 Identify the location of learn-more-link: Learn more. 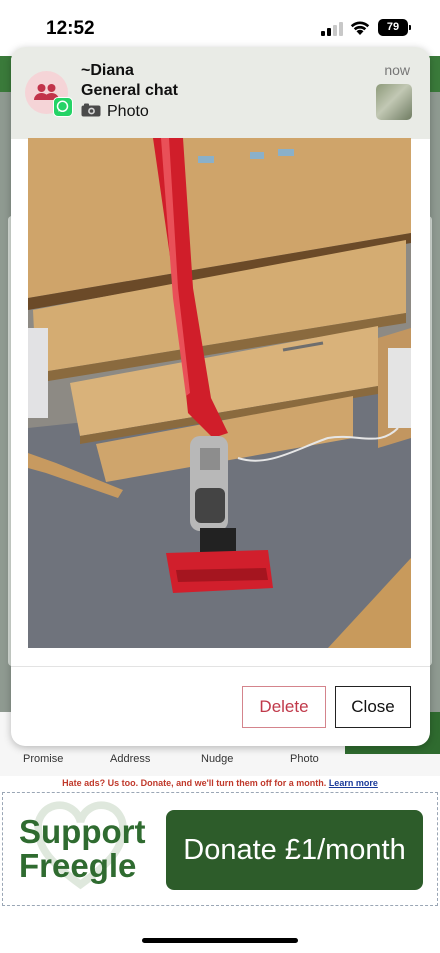
(353, 783).